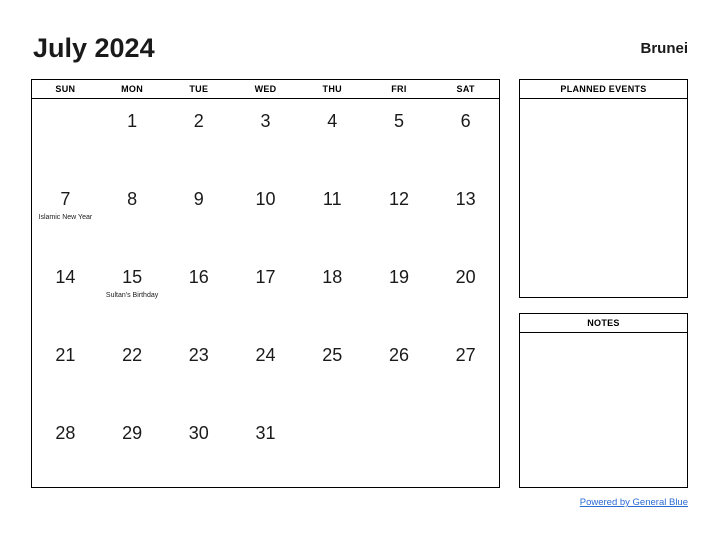 The width and height of the screenshot is (712, 550). What do you see at coordinates (465, 138) in the screenshot?
I see `calendar-day-cell: 6` at bounding box center [465, 138].